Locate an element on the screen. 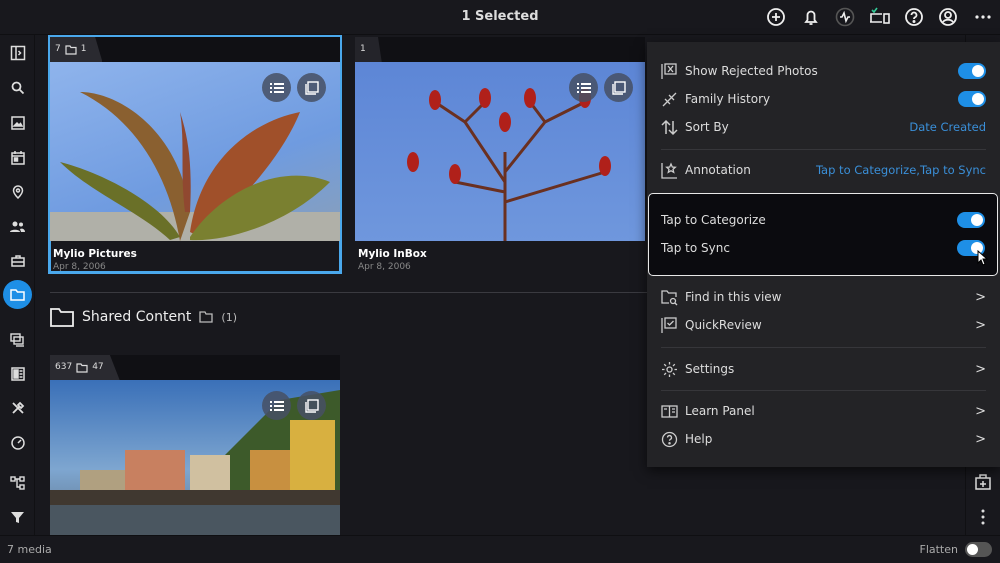 This screenshot has height=563, width=1000. folder-name: Mylio Pictures is located at coordinates (95, 254).